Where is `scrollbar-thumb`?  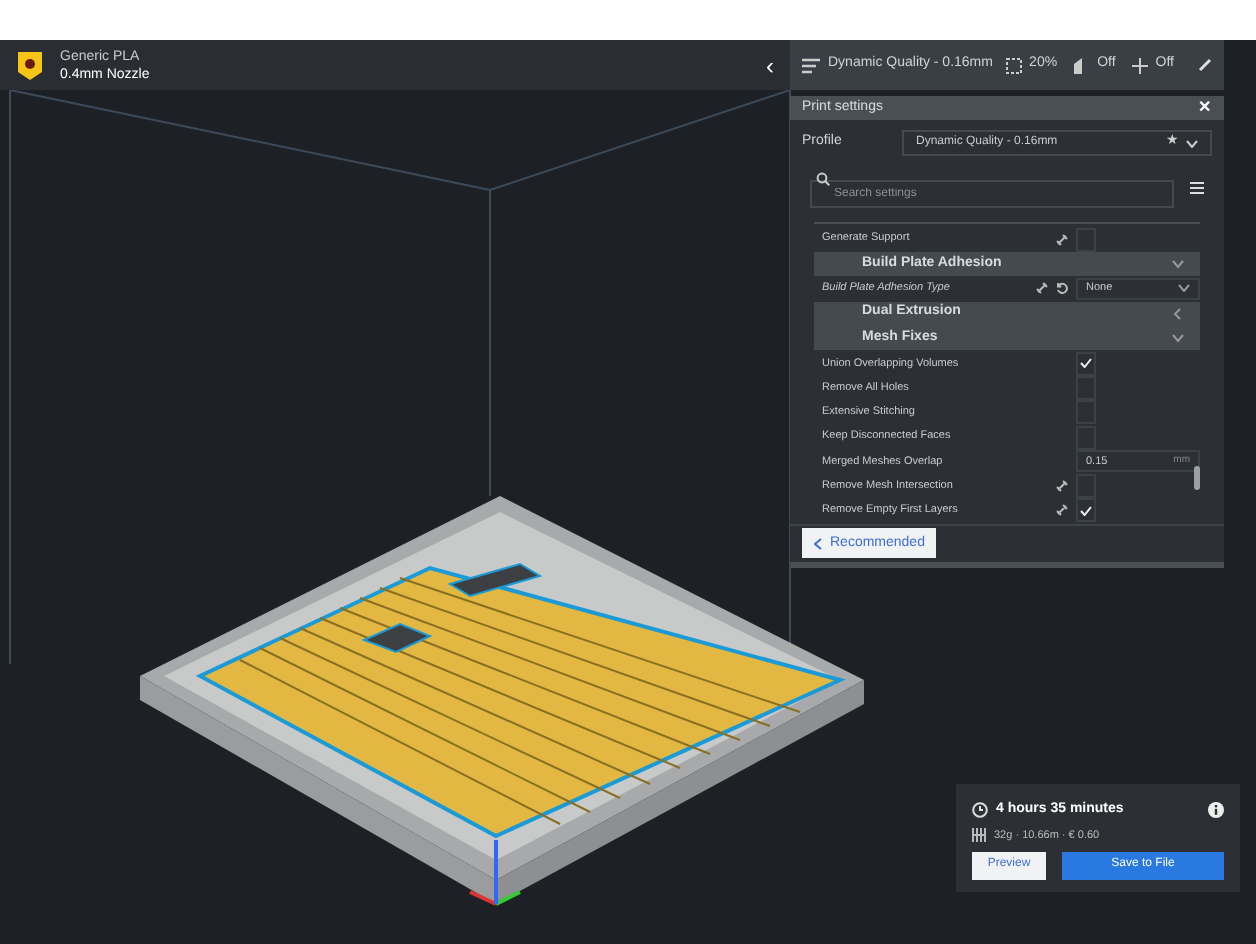
scrollbar-thumb is located at coordinates (1197, 478).